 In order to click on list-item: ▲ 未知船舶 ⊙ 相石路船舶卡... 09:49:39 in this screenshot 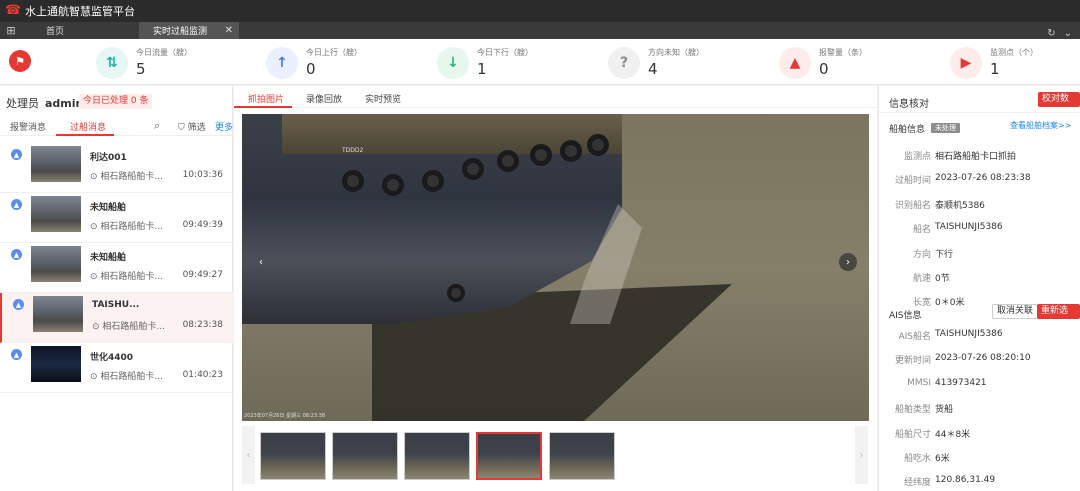, I will do `click(116, 218)`.